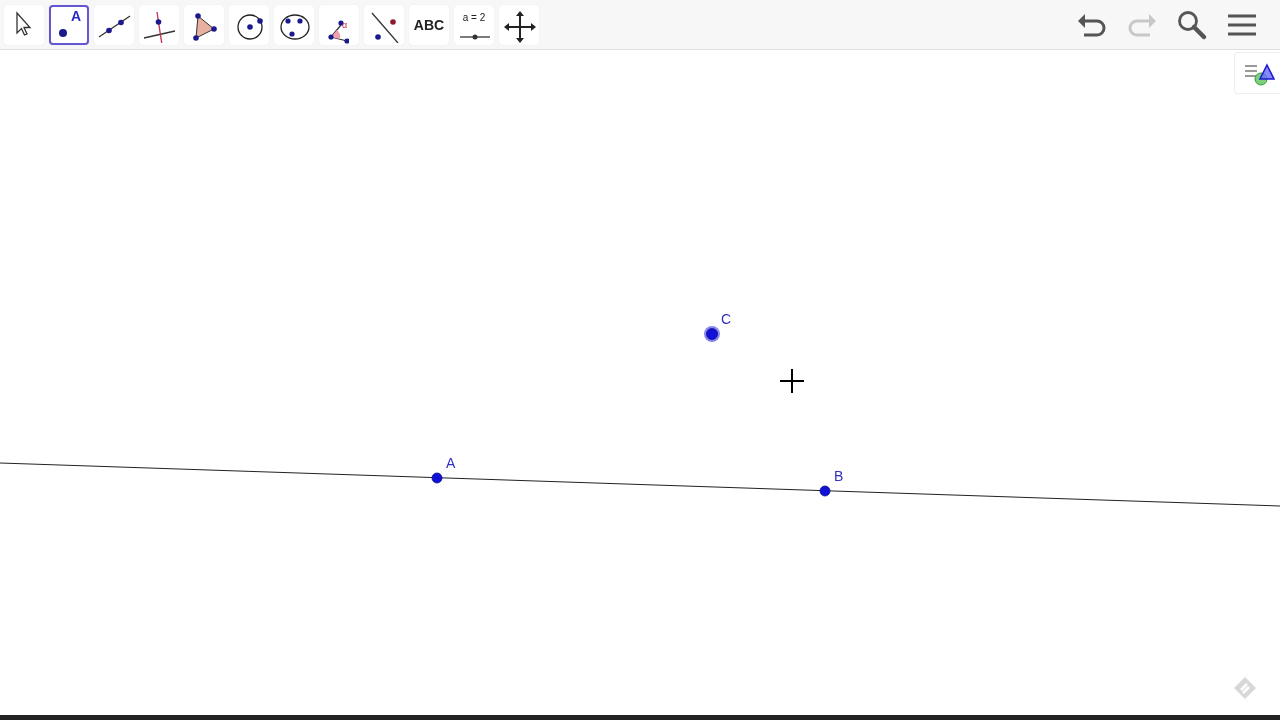  I want to click on style-bar-toggle, so click(1257, 73).